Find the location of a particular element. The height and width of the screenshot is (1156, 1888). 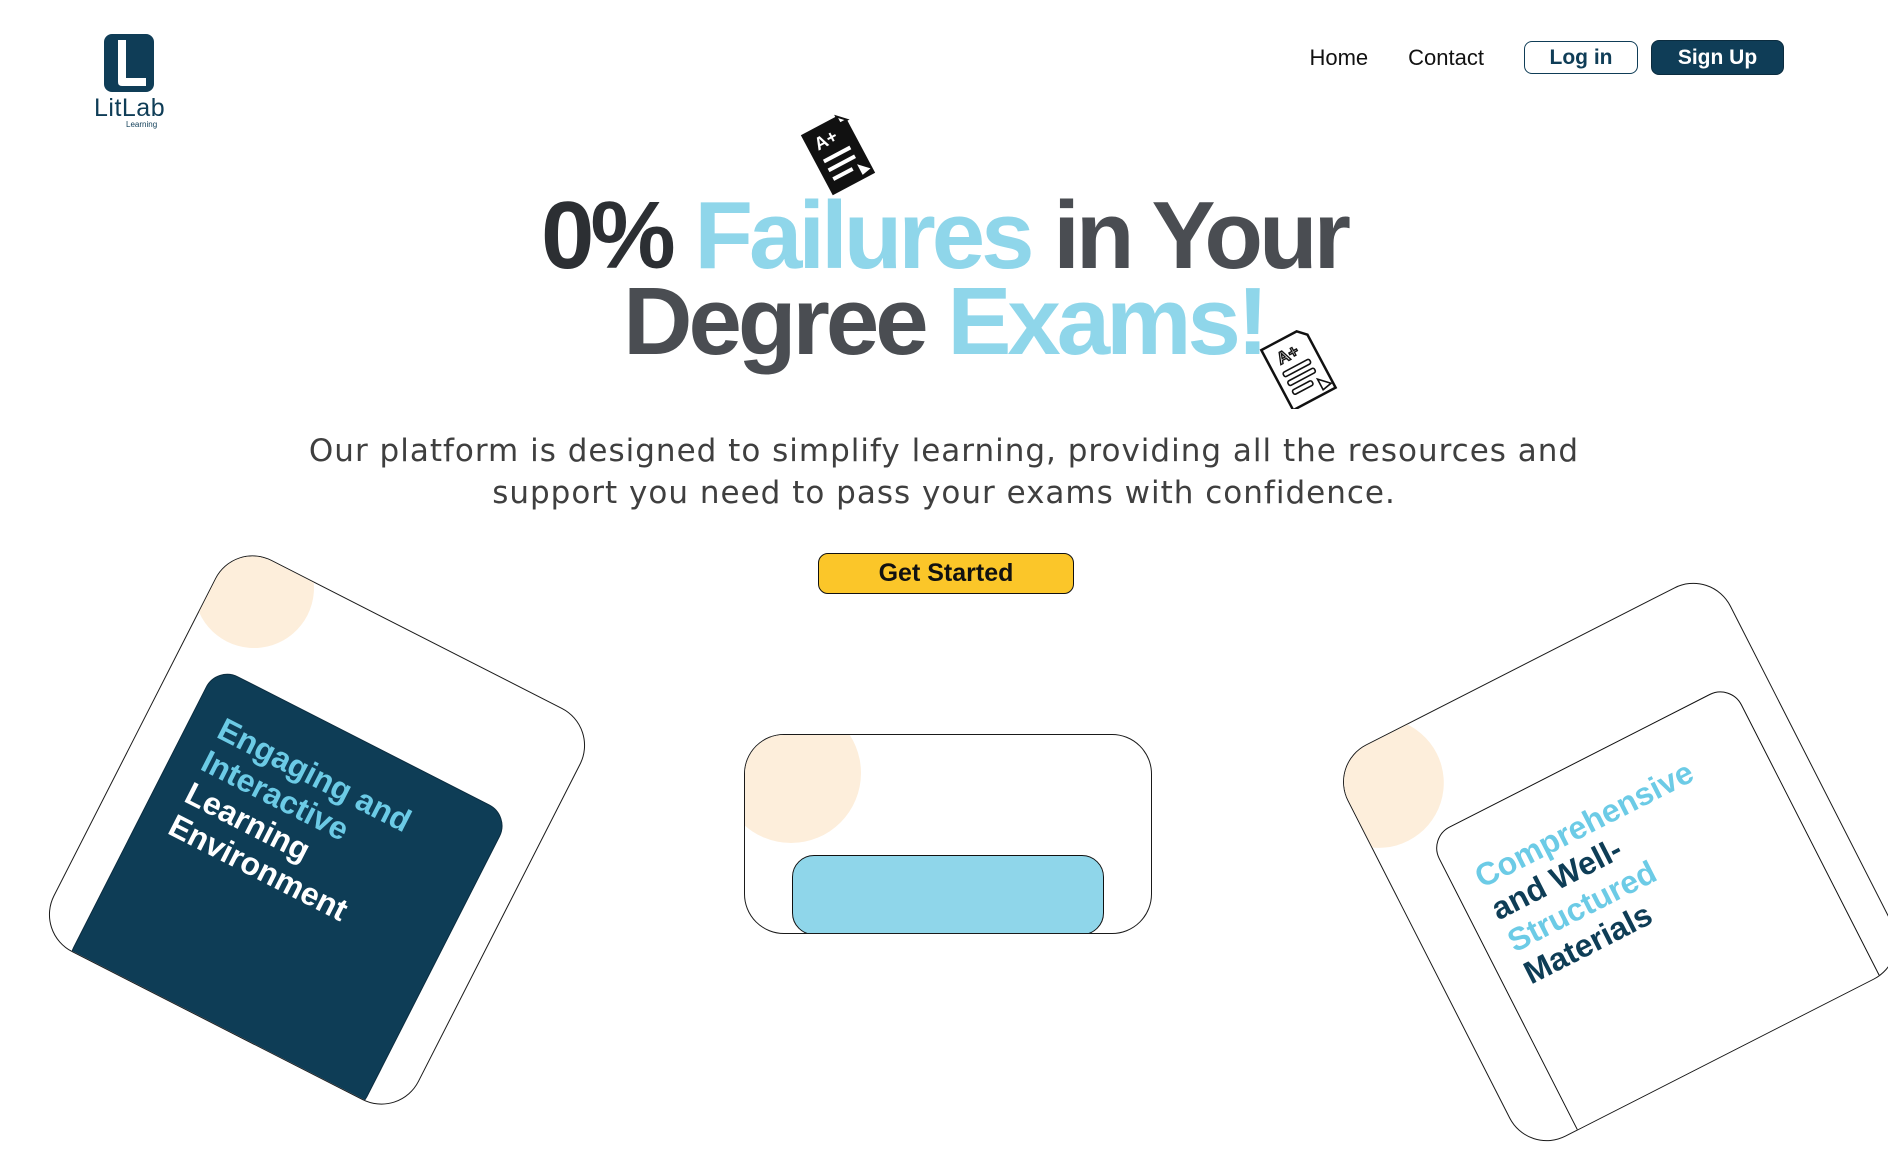

litlab-logo: LitLab Learning is located at coordinates (130, 82).